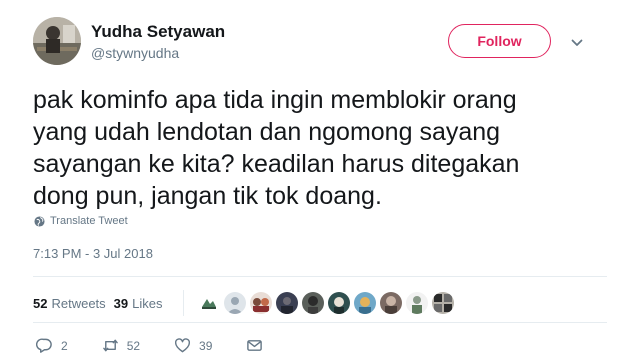 This screenshot has width=640, height=360. I want to click on like-count: 39, so click(206, 345).